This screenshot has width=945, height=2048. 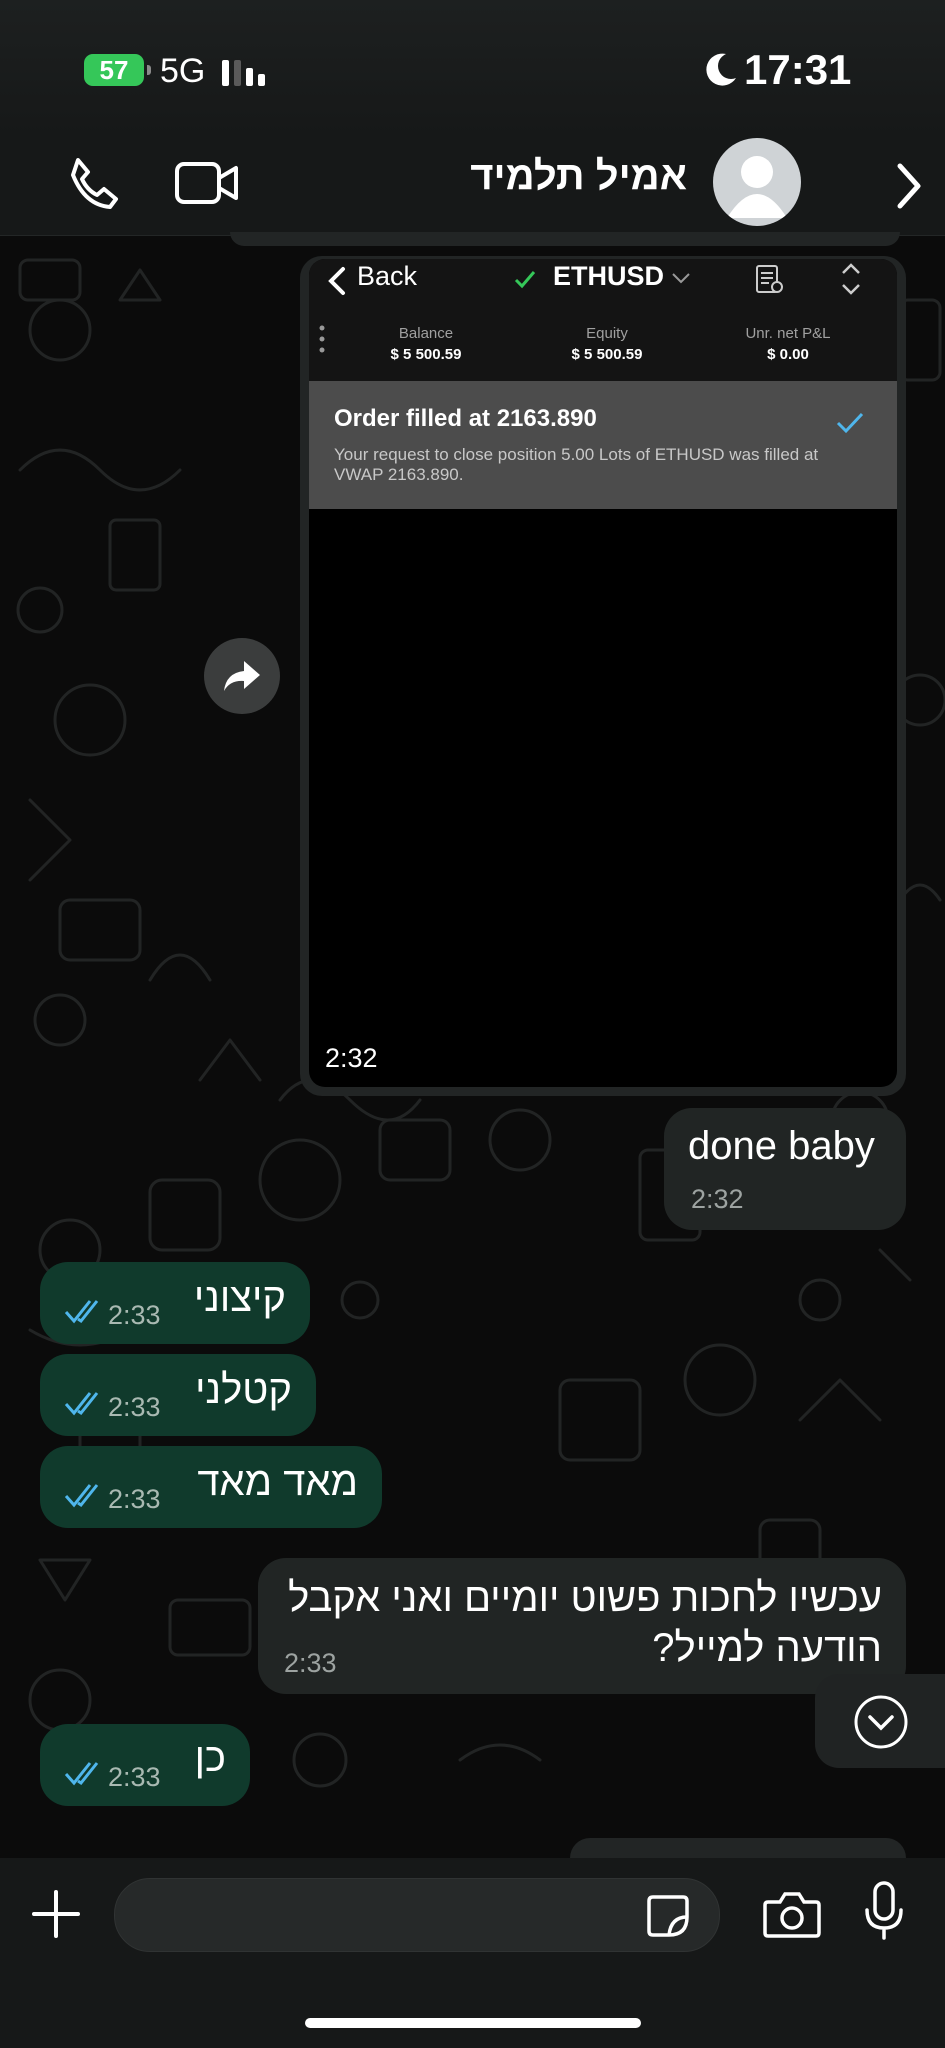 What do you see at coordinates (681, 278) in the screenshot?
I see `chevron-down-icon` at bounding box center [681, 278].